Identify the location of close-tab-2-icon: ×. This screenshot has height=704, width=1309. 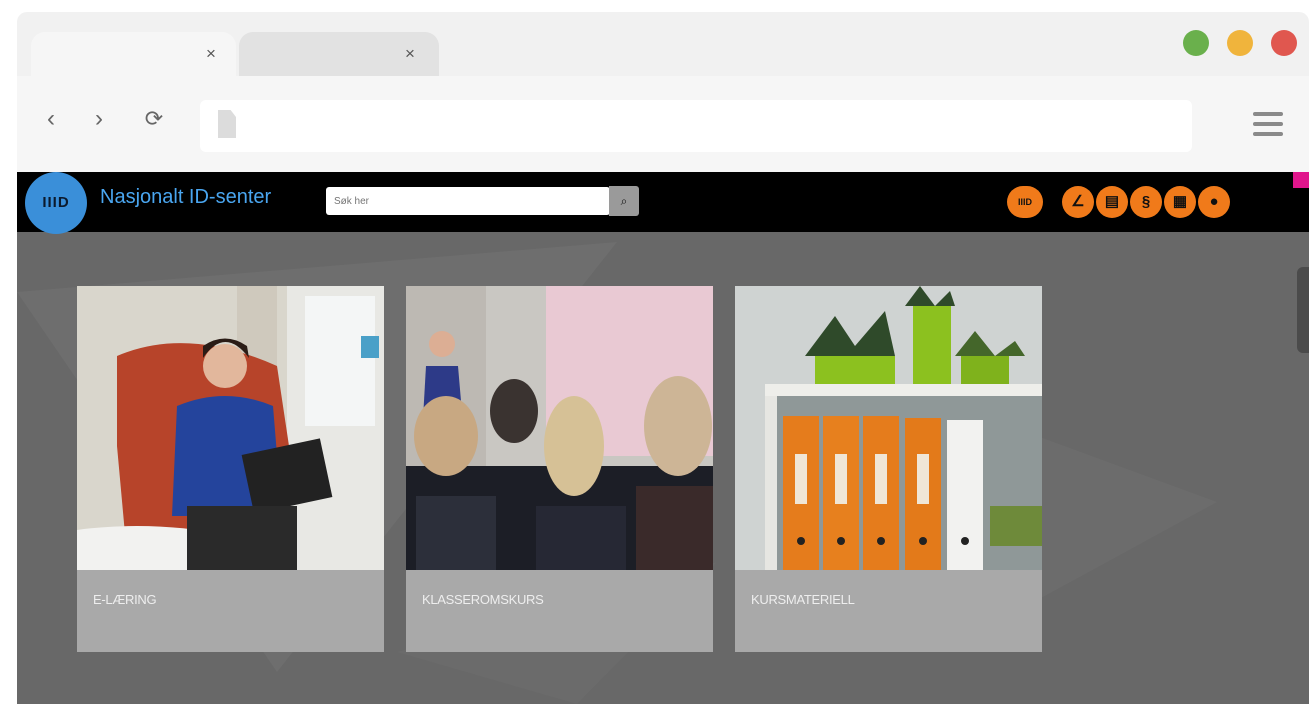
(410, 54).